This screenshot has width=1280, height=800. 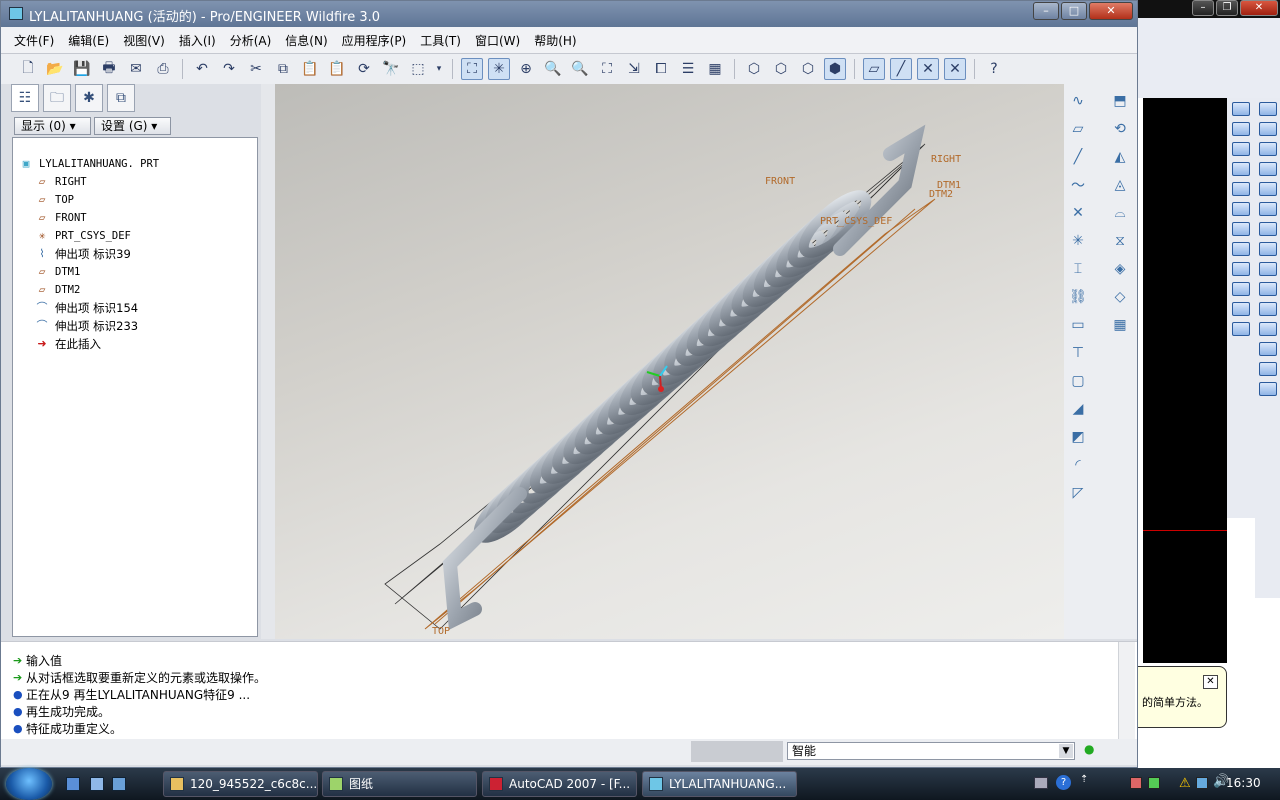 What do you see at coordinates (439, 69) in the screenshot?
I see `chevron-down-icon: ▾` at bounding box center [439, 69].